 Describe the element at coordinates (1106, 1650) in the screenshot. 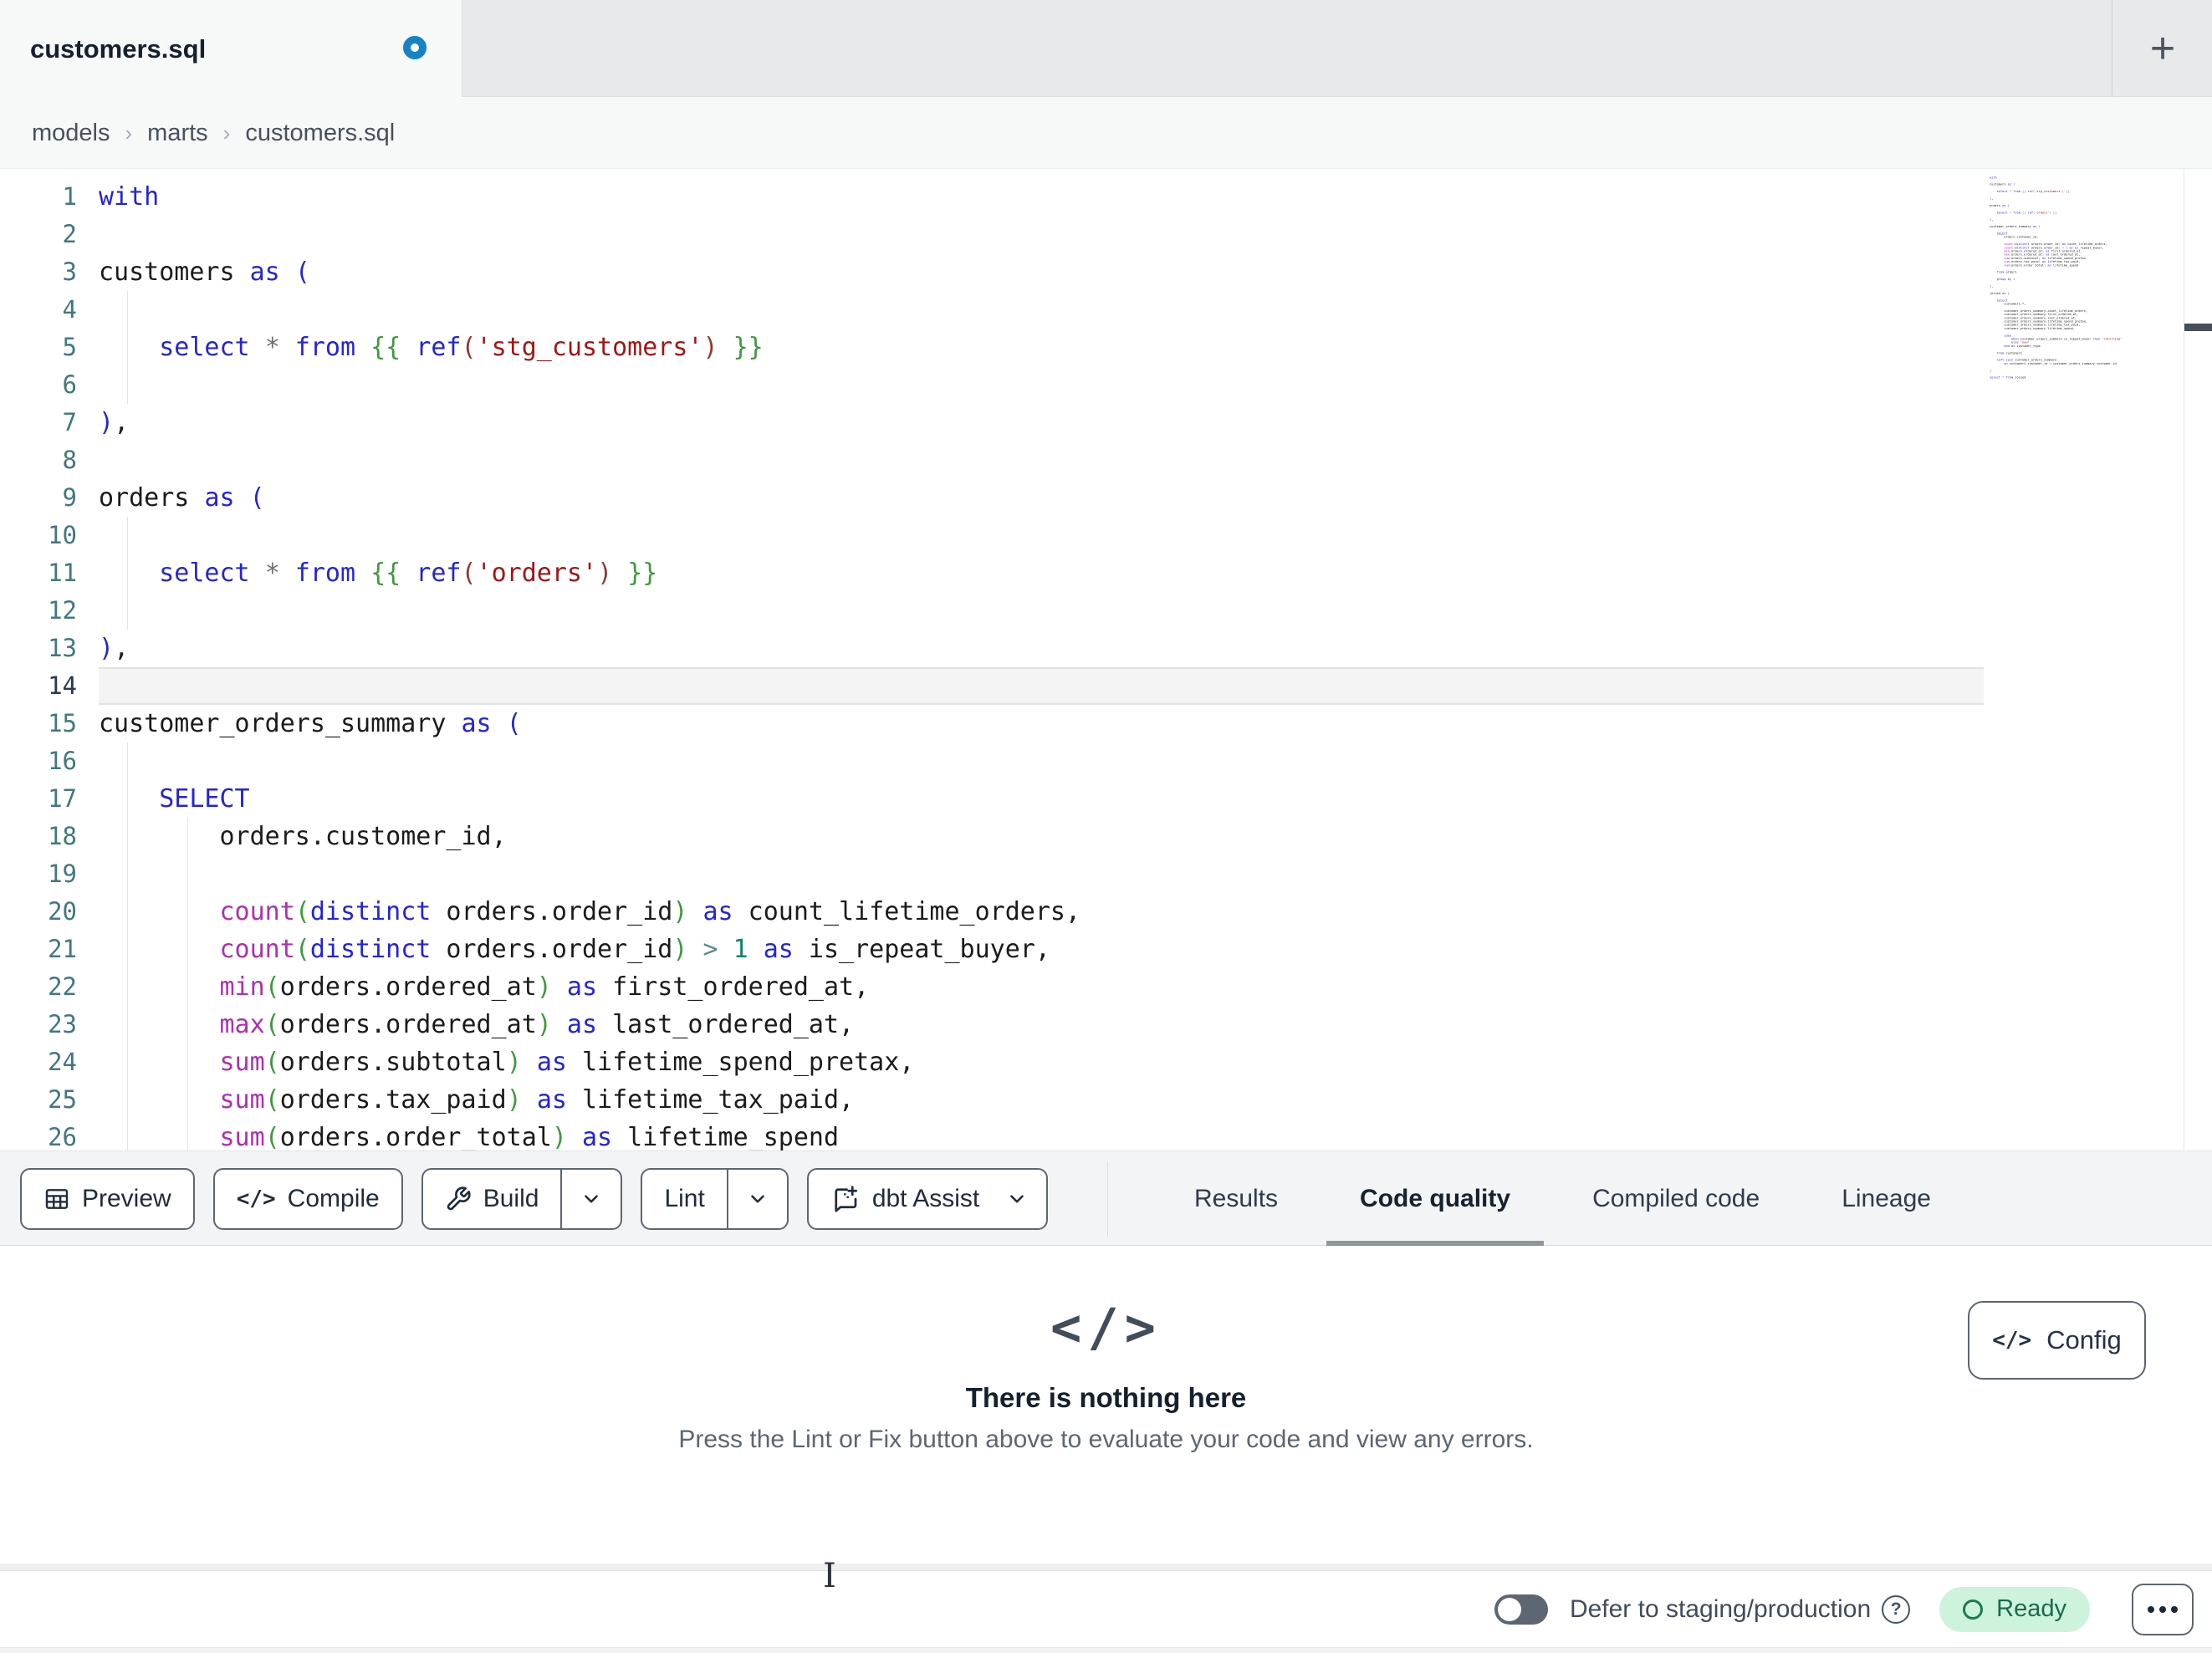

I see `window-bottom-edge` at that location.